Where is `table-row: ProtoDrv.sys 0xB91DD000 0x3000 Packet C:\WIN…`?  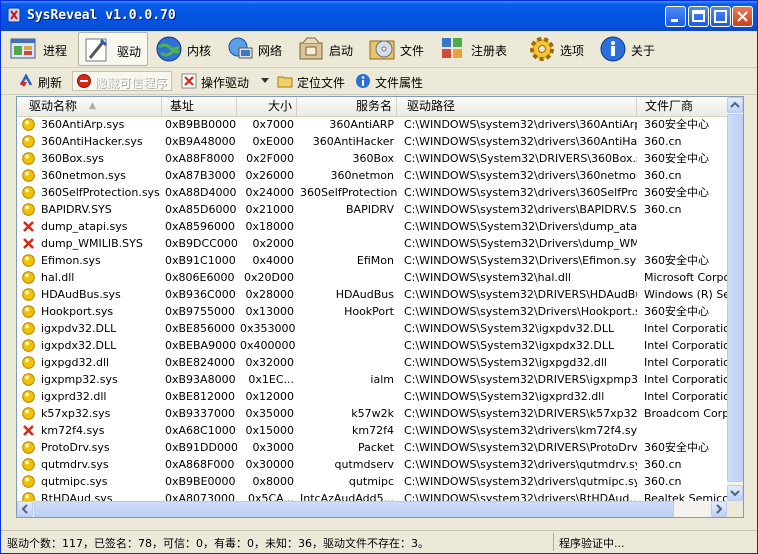
table-row: ProtoDrv.sys 0xB91DD000 0x3000 Packet C:\WIN… is located at coordinates (372, 447).